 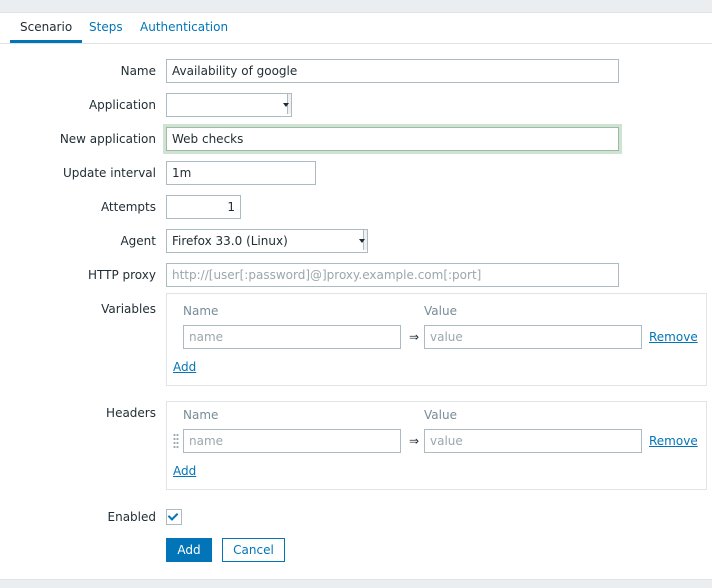 What do you see at coordinates (184, 471) in the screenshot?
I see `header-add-link: Add` at bounding box center [184, 471].